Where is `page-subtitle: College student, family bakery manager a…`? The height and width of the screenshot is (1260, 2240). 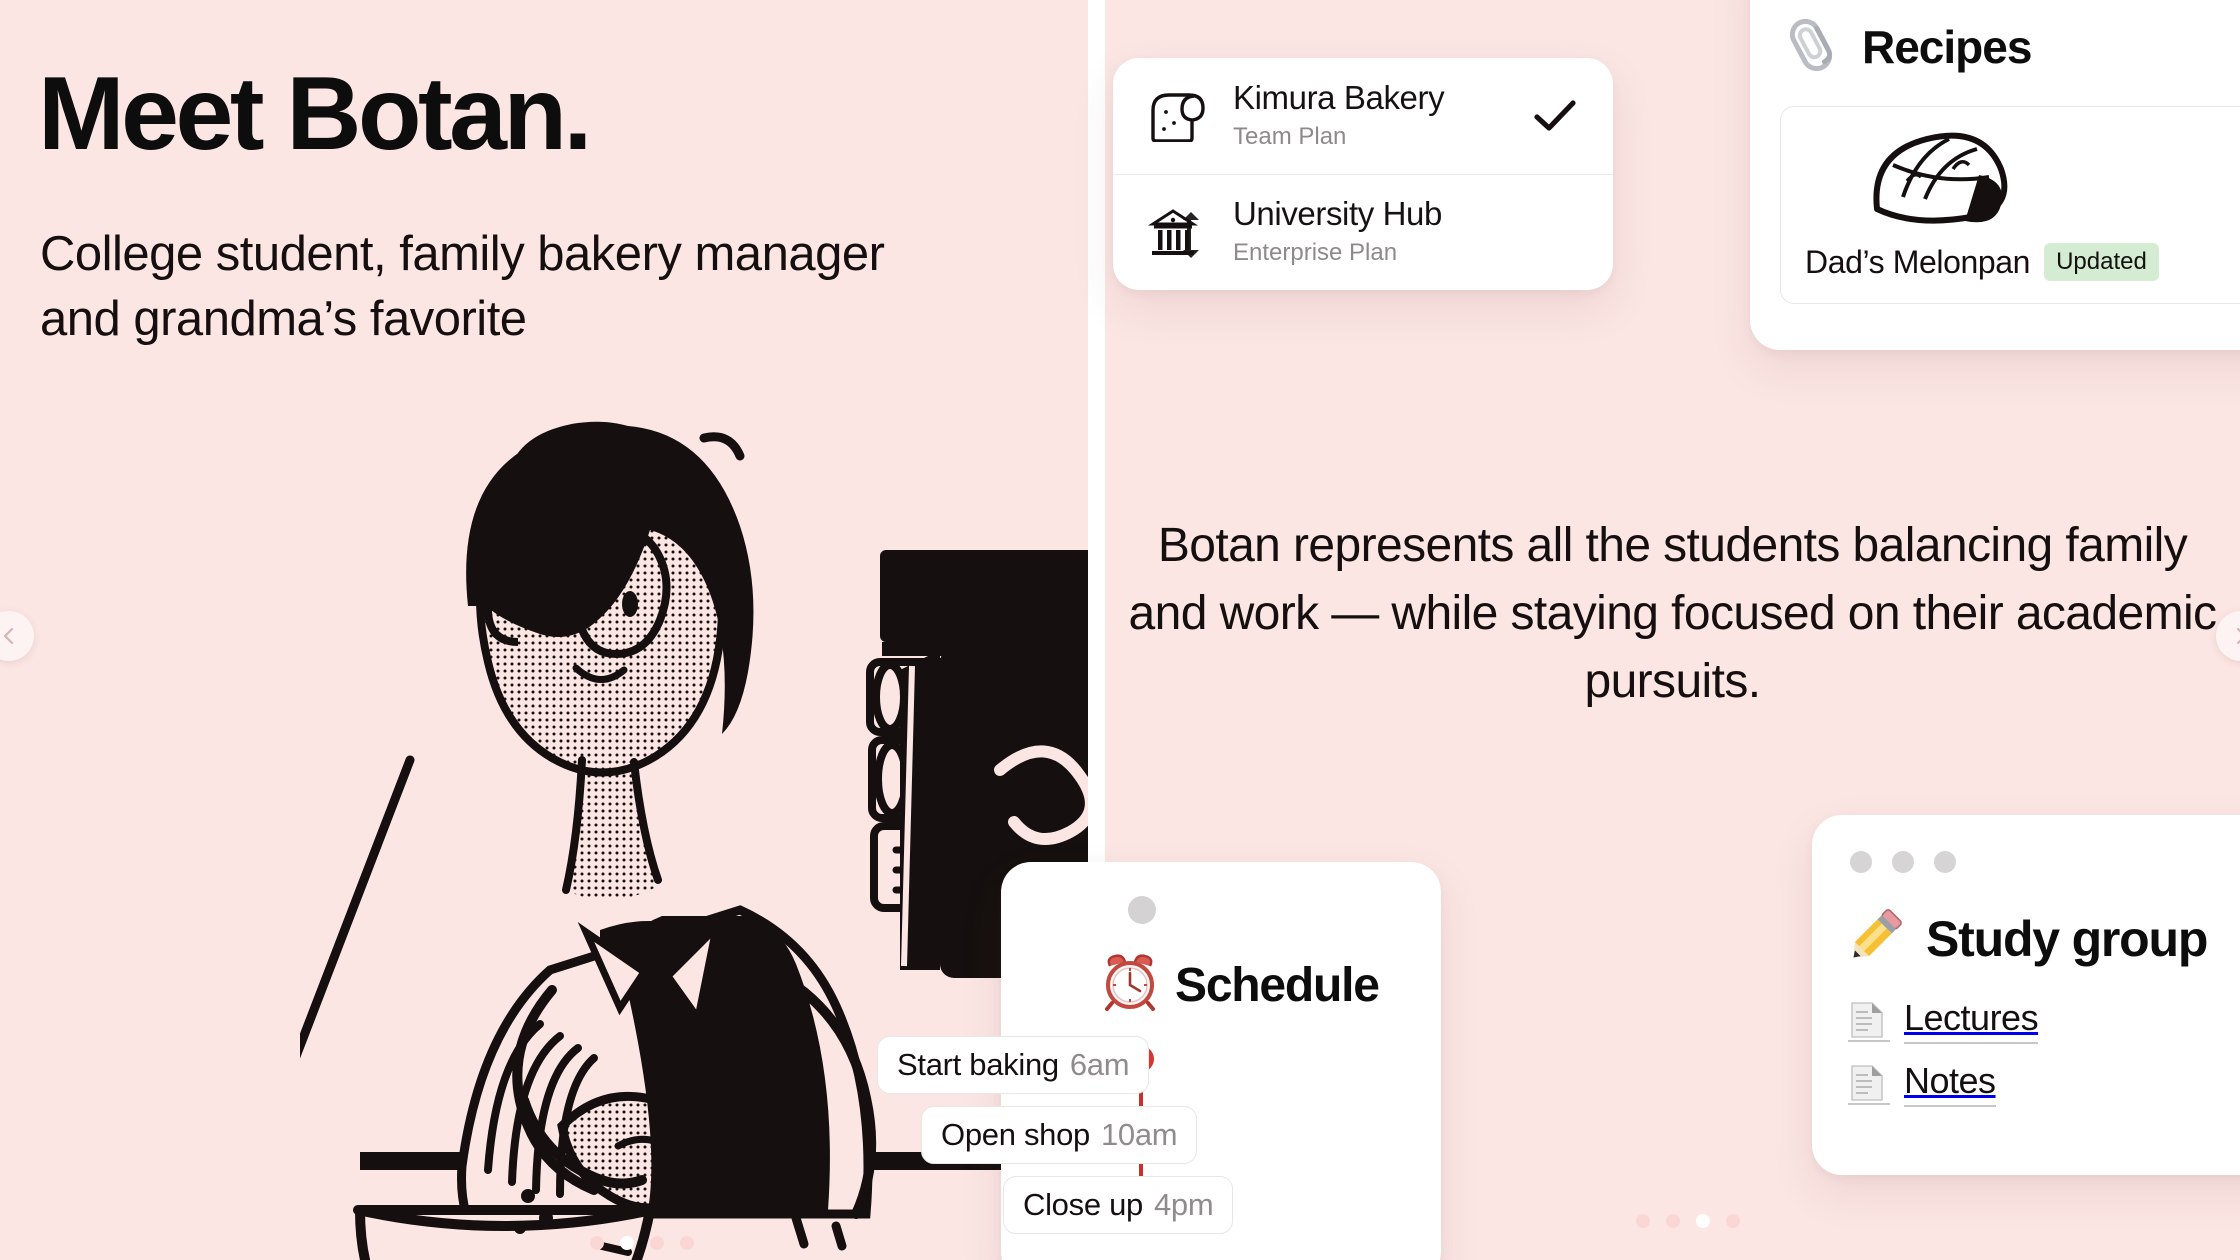
page-subtitle: College student, family bakery manager a… is located at coordinates (462, 286).